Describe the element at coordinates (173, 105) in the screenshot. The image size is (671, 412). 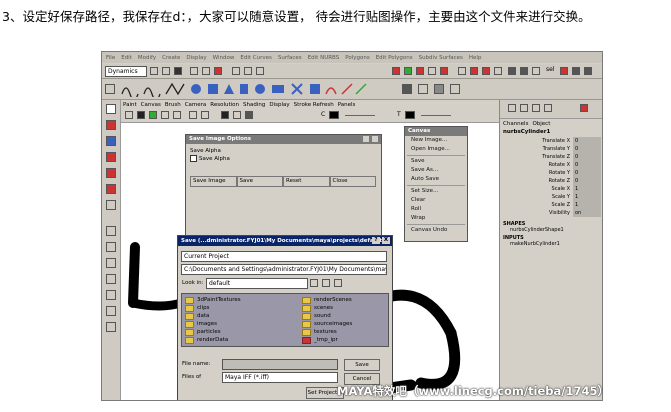
I see `panel-menu-brush: Brush` at that location.